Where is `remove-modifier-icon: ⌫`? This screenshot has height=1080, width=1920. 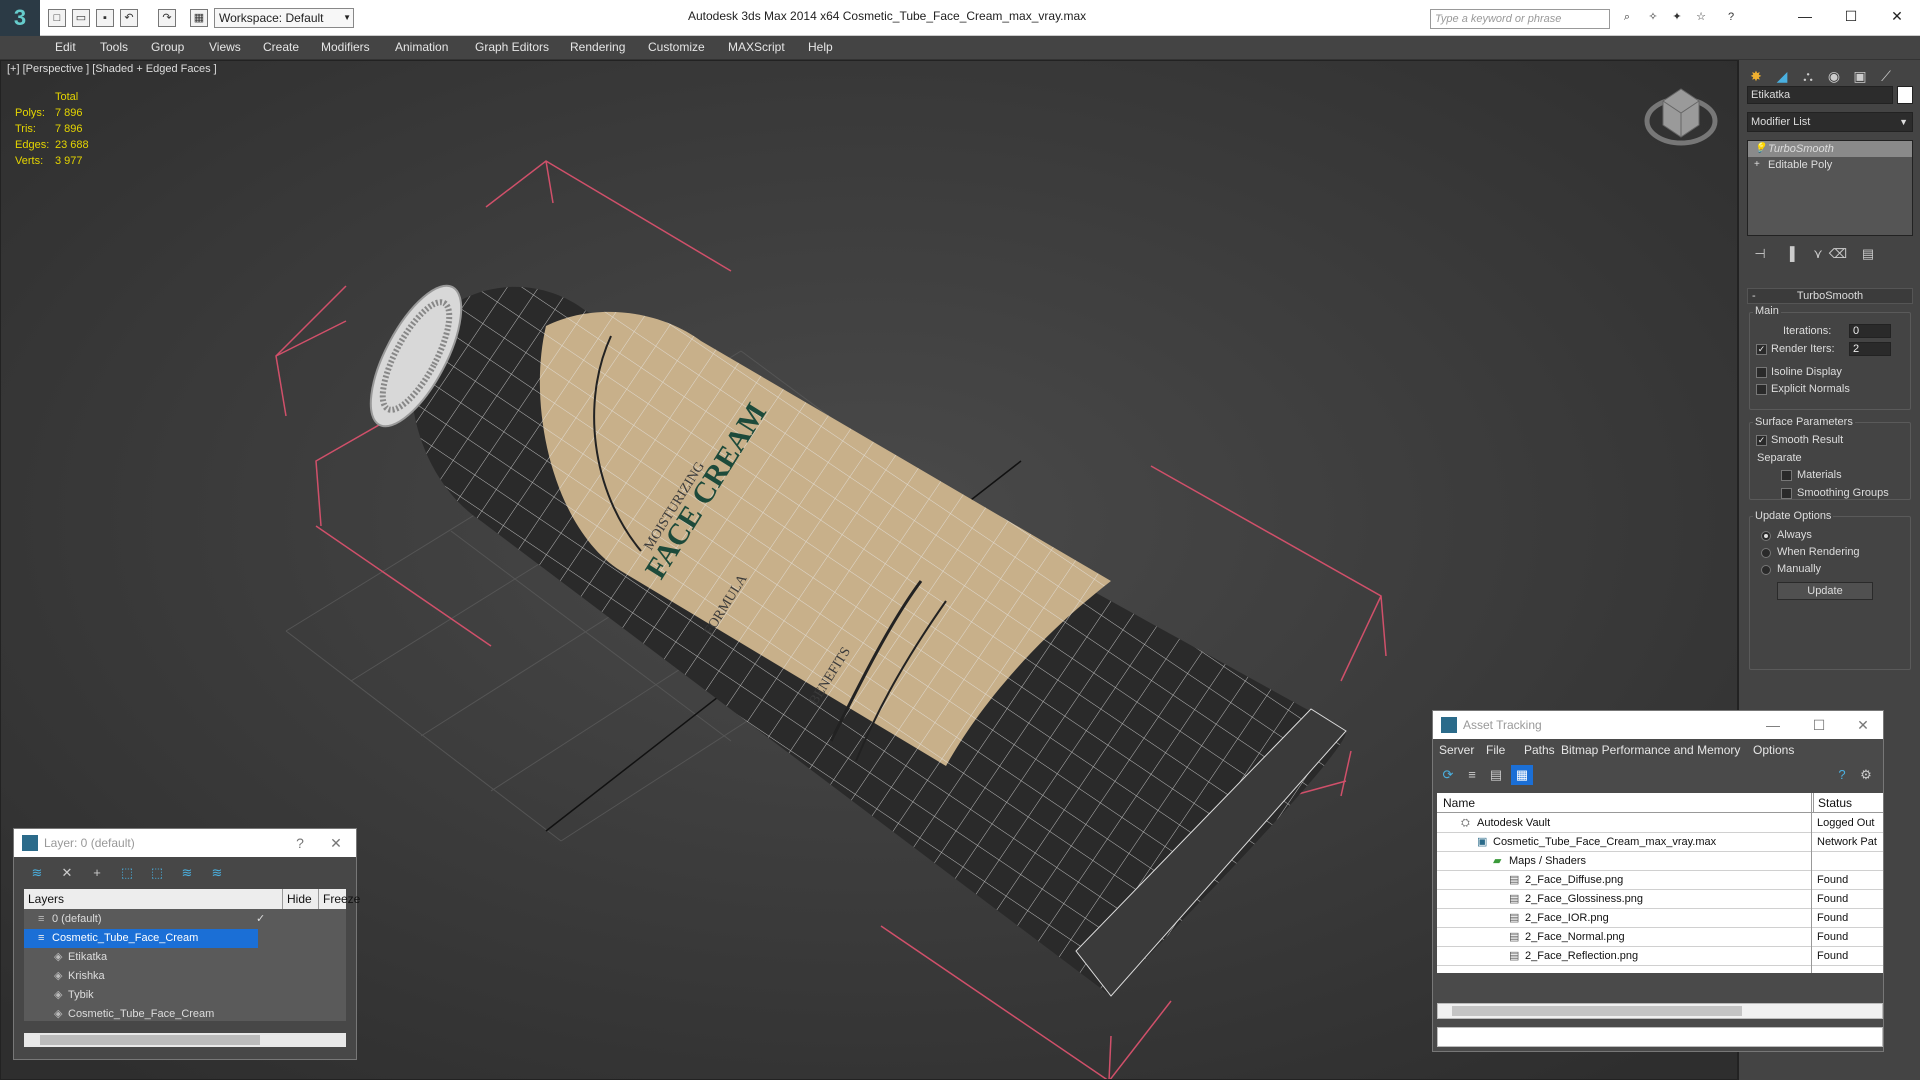 remove-modifier-icon: ⌫ is located at coordinates (1838, 254).